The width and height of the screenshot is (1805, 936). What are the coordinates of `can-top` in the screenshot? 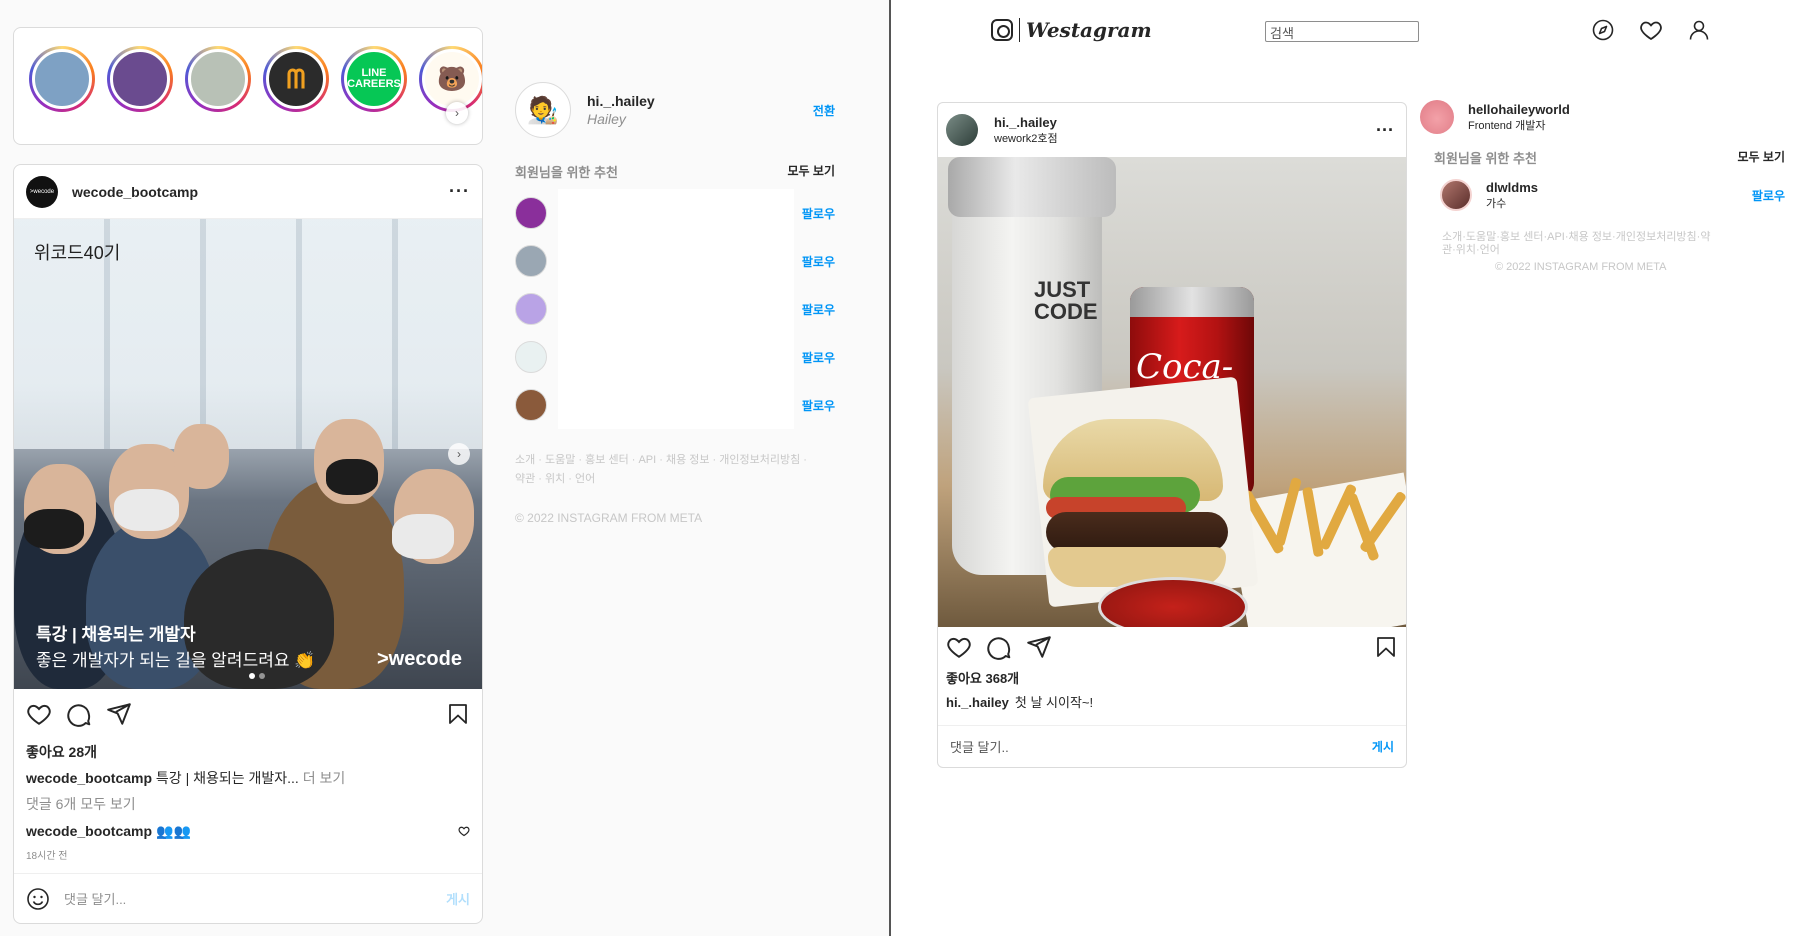 It's located at (1192, 302).